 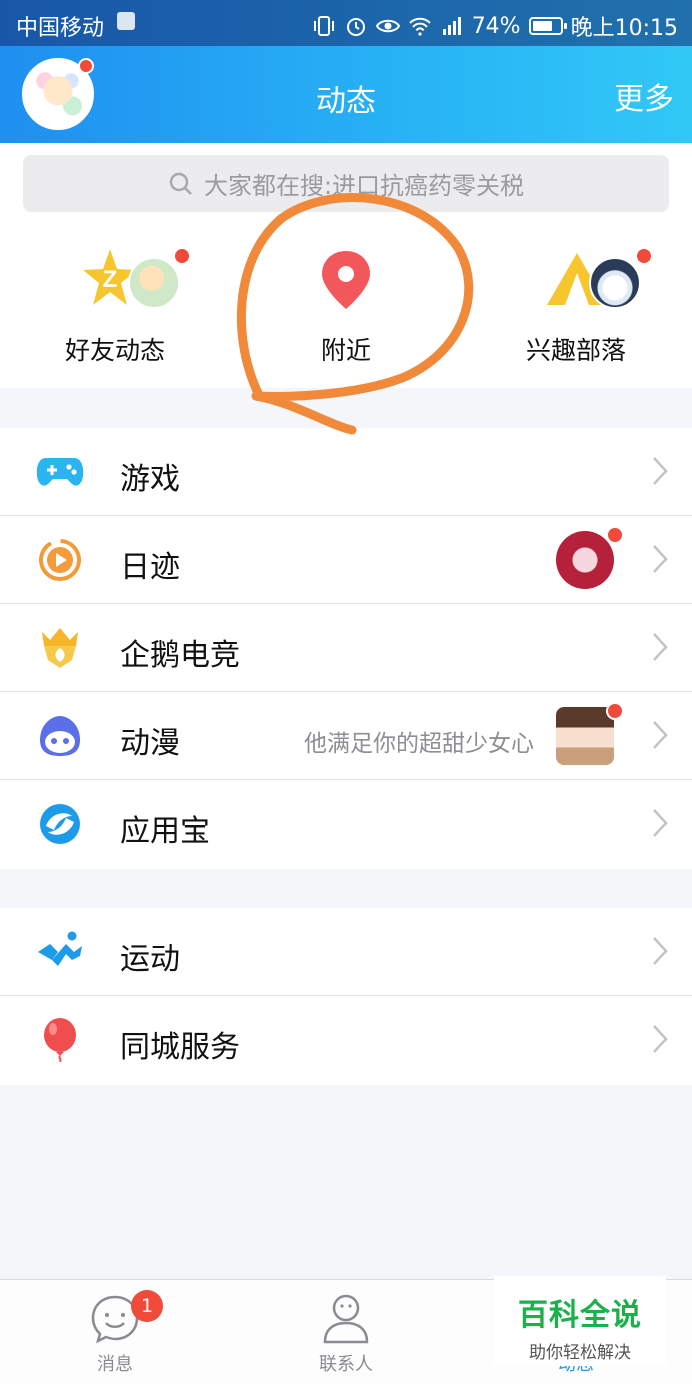 What do you see at coordinates (114, 350) in the screenshot?
I see `quick-item-label: 好友动态` at bounding box center [114, 350].